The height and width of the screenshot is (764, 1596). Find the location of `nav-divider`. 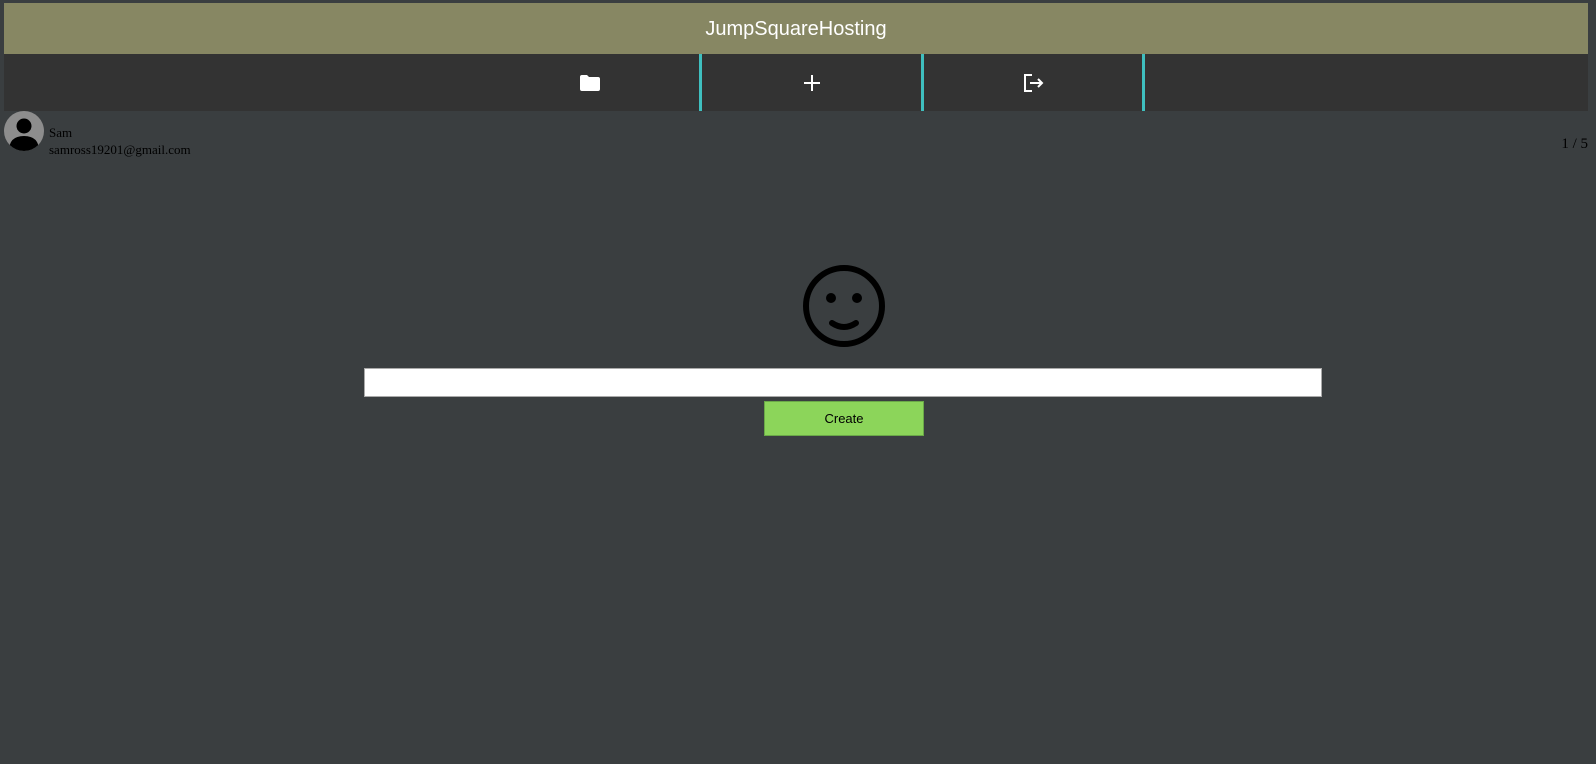

nav-divider is located at coordinates (1143, 82).